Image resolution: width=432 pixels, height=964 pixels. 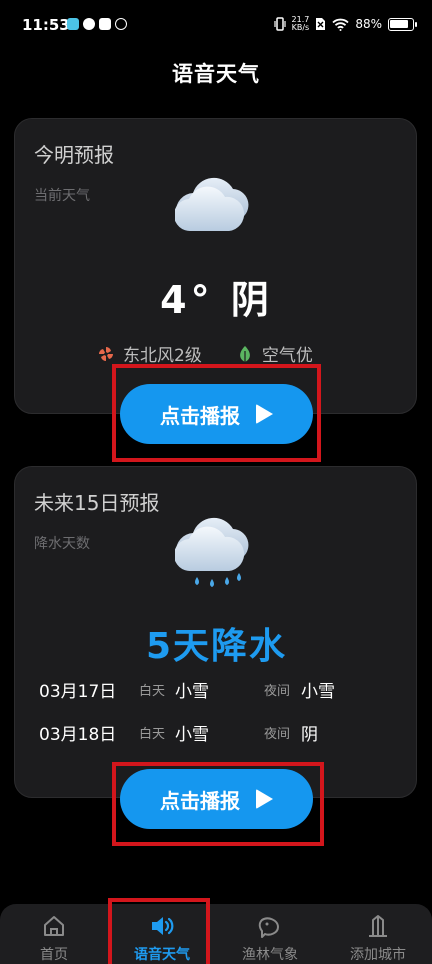 I want to click on precipitation-summary: 5天降水, so click(x=216, y=646).